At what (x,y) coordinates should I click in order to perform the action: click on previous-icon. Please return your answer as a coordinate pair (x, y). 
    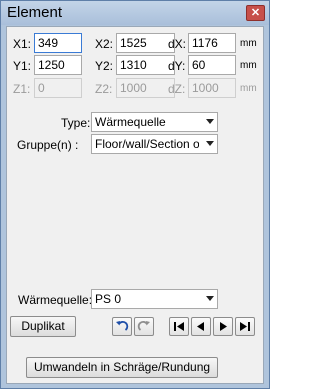
    Looking at the image, I should click on (200, 326).